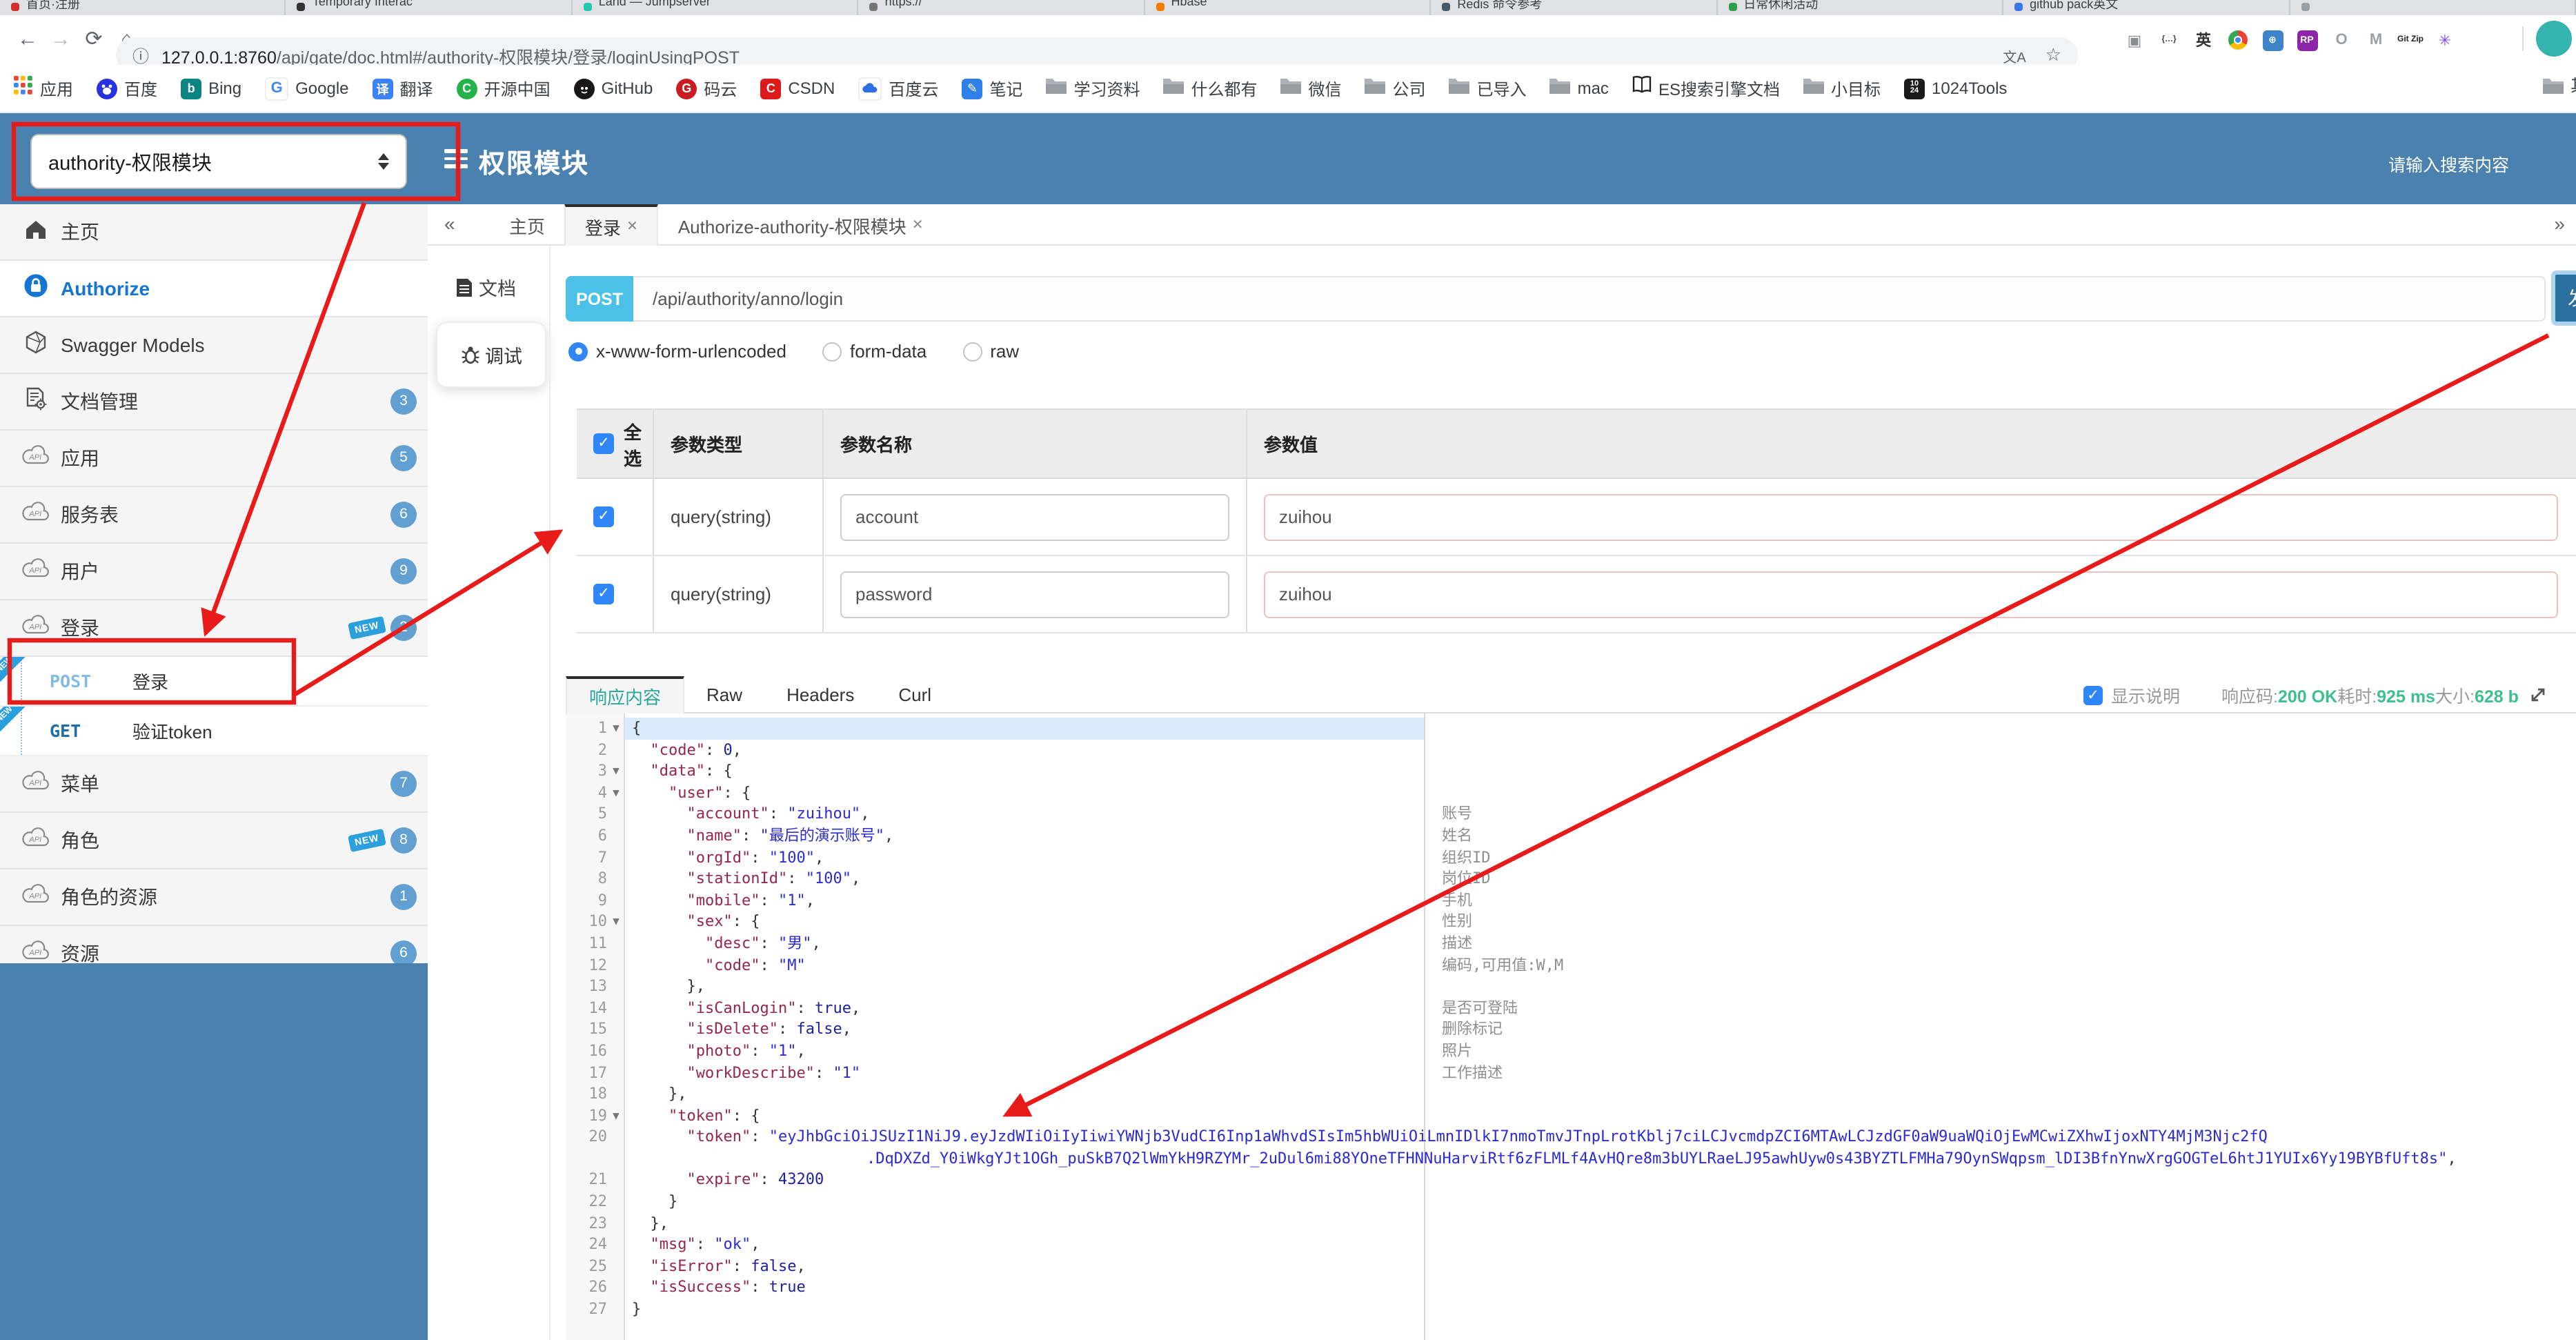  Describe the element at coordinates (527, 225) in the screenshot. I see `content-tab: 主页` at that location.